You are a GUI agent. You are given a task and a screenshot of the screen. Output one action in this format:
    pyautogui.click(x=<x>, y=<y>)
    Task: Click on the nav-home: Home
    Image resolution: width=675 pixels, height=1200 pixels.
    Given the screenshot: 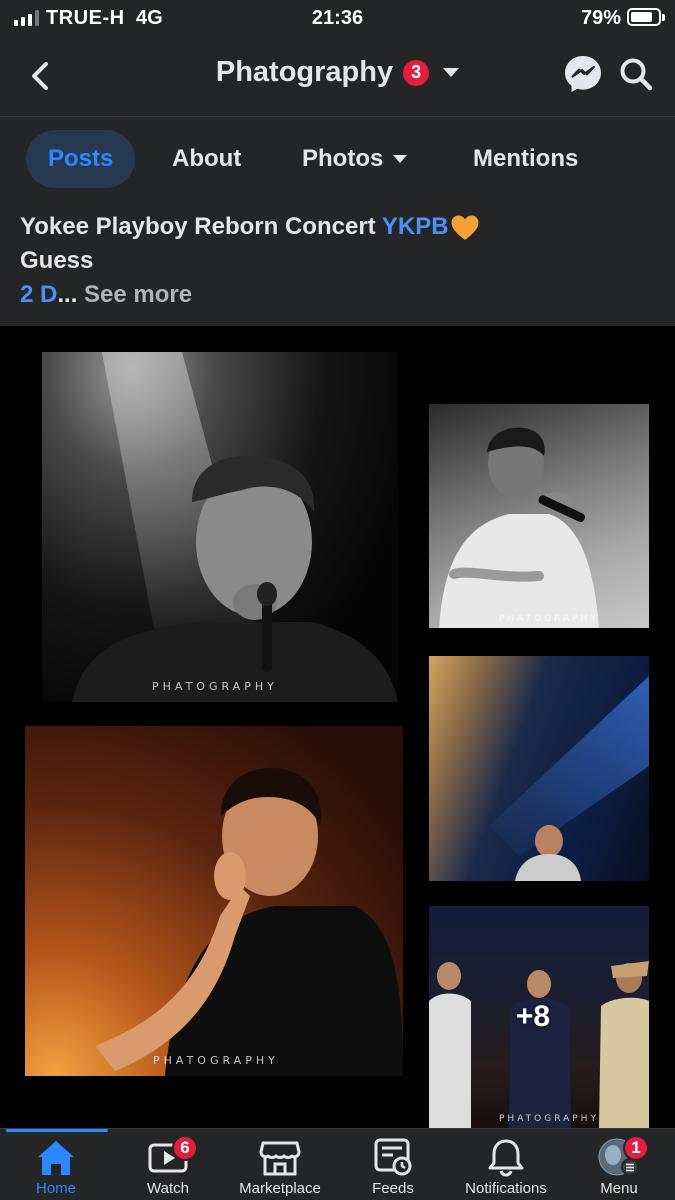 What is the action you would take?
    pyautogui.click(x=56, y=1164)
    